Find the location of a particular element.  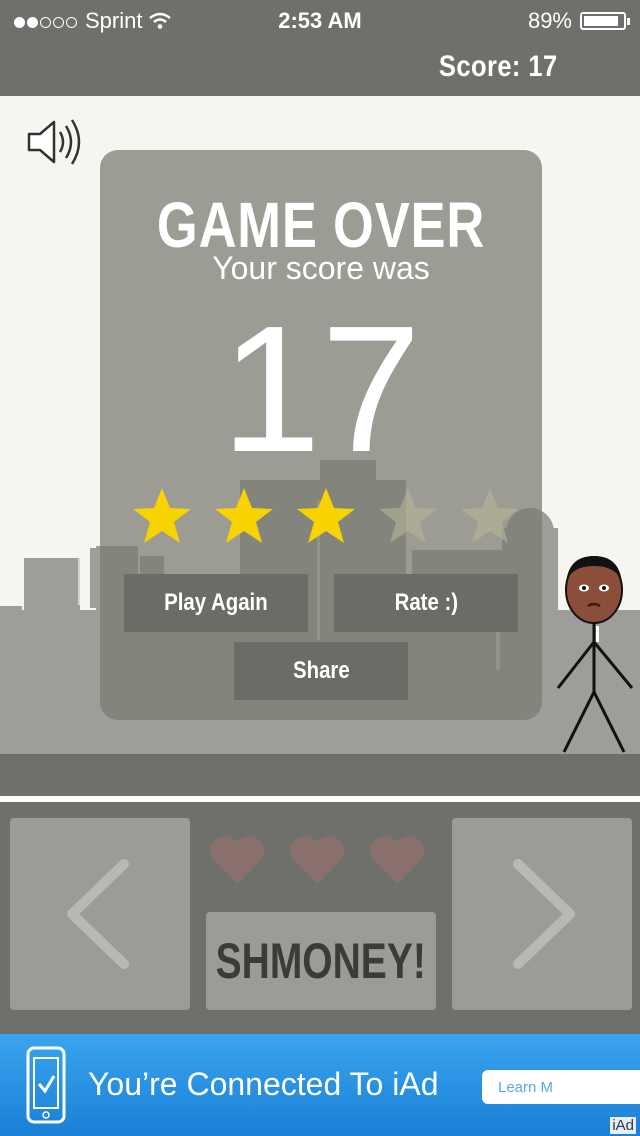

rate-label: Rate :) is located at coordinates (426, 602).